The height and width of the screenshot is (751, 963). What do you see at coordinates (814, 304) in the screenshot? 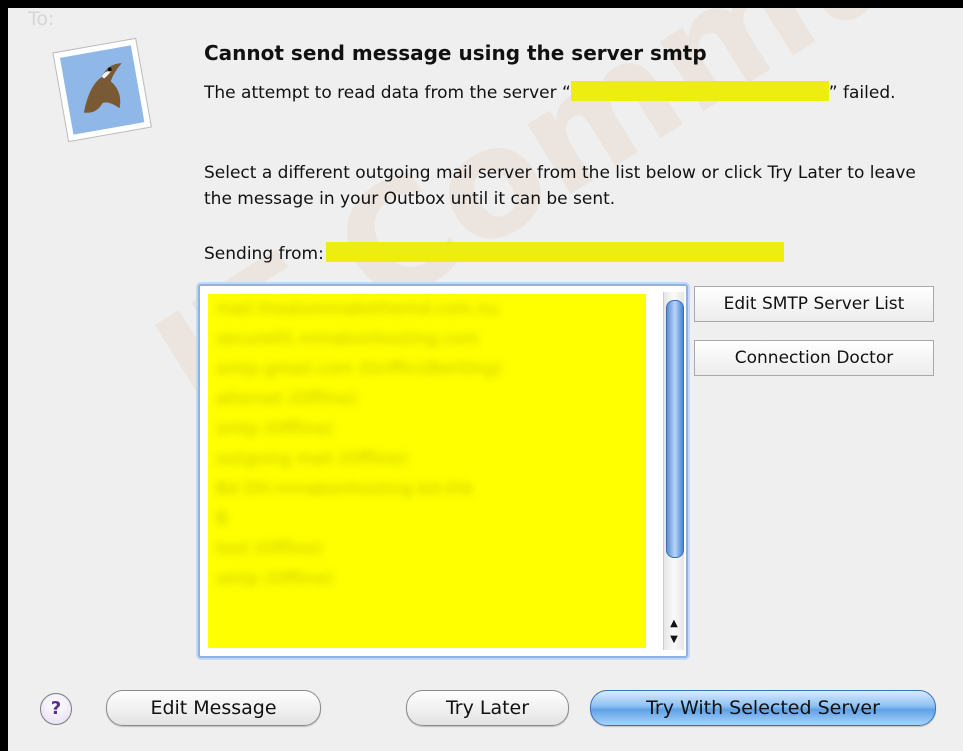
I see `edit-smtp-server-list-button: Edit SMTP Server List` at bounding box center [814, 304].